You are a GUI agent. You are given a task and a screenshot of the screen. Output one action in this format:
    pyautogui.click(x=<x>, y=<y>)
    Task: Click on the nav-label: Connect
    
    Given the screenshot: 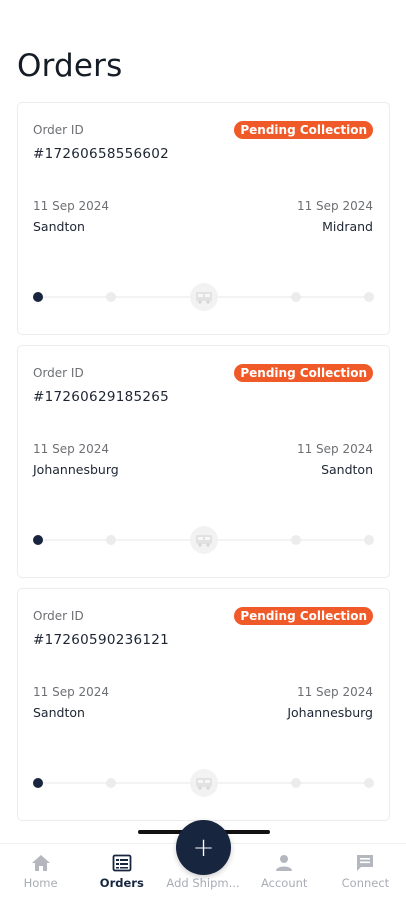 What is the action you would take?
    pyautogui.click(x=365, y=883)
    